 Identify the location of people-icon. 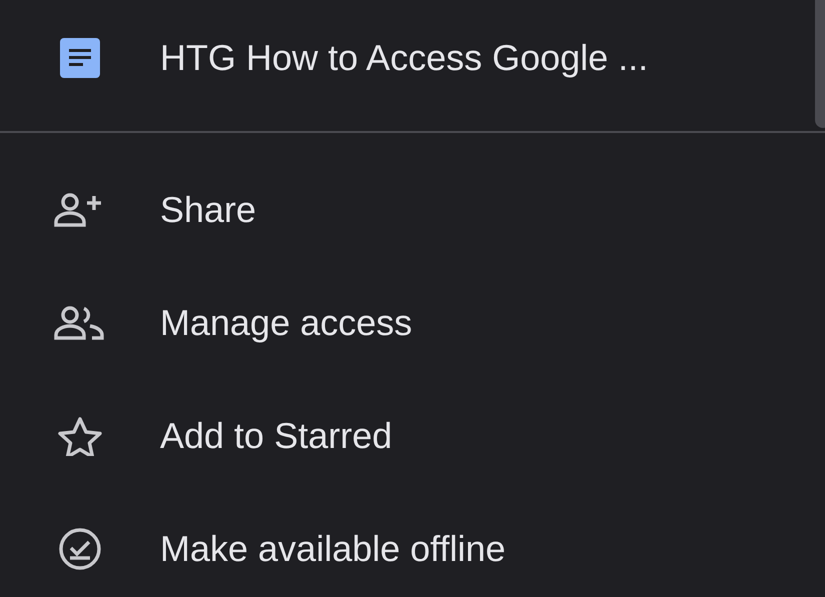
(80, 322).